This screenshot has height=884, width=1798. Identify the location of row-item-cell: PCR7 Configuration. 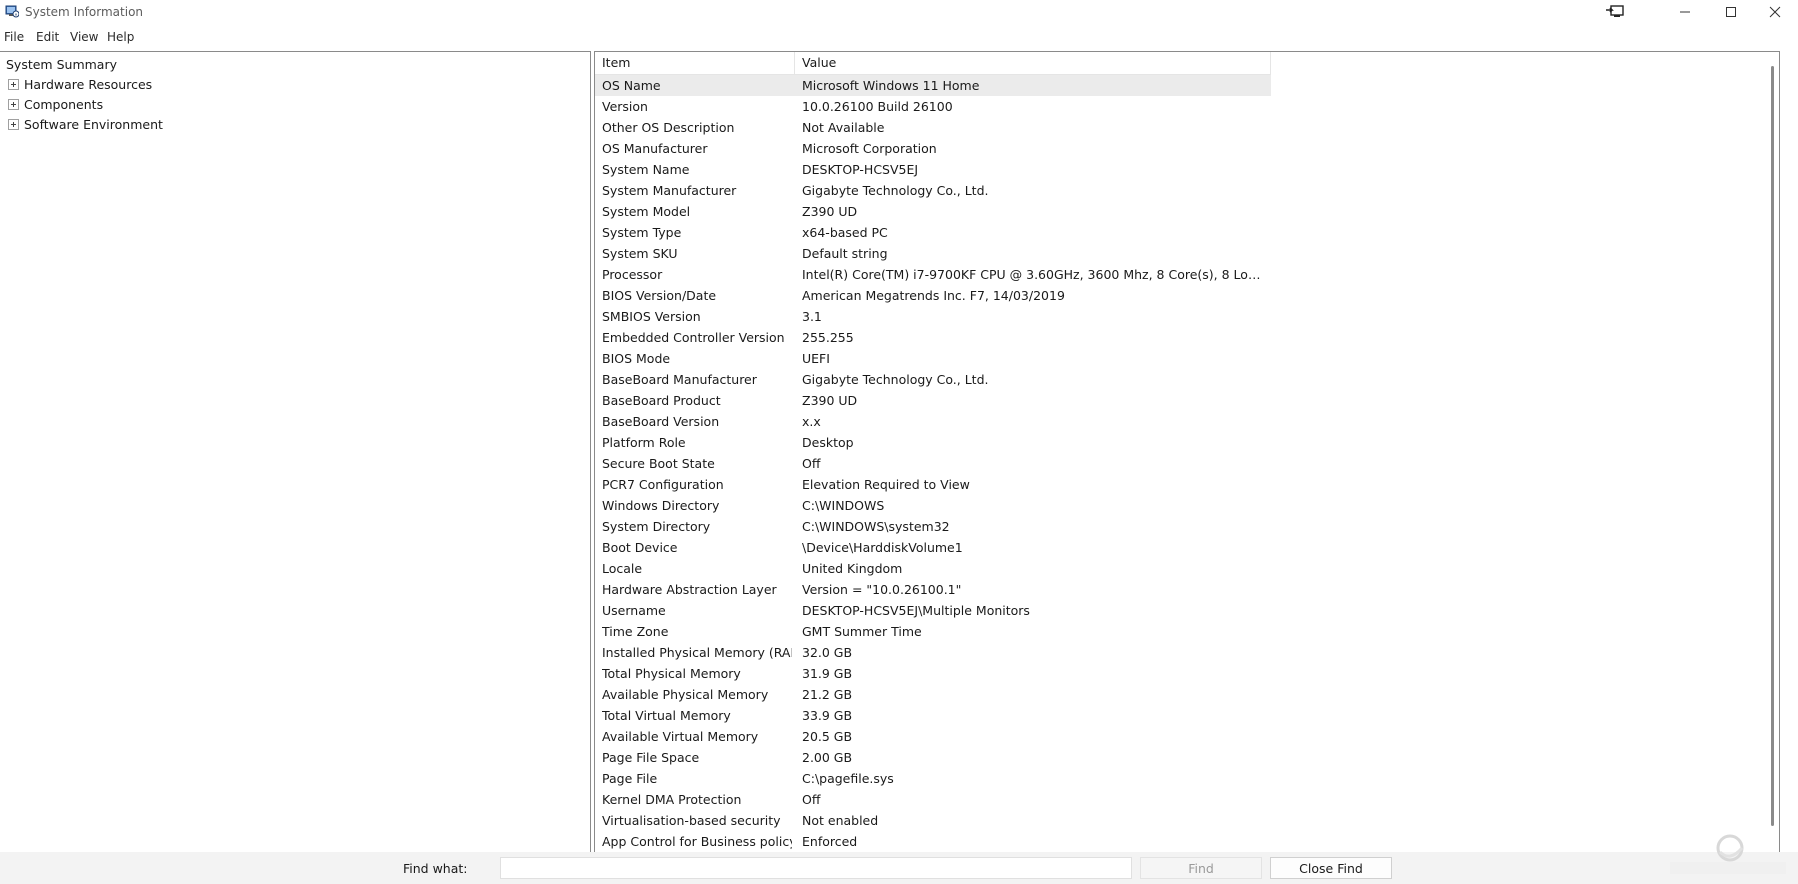
(663, 484).